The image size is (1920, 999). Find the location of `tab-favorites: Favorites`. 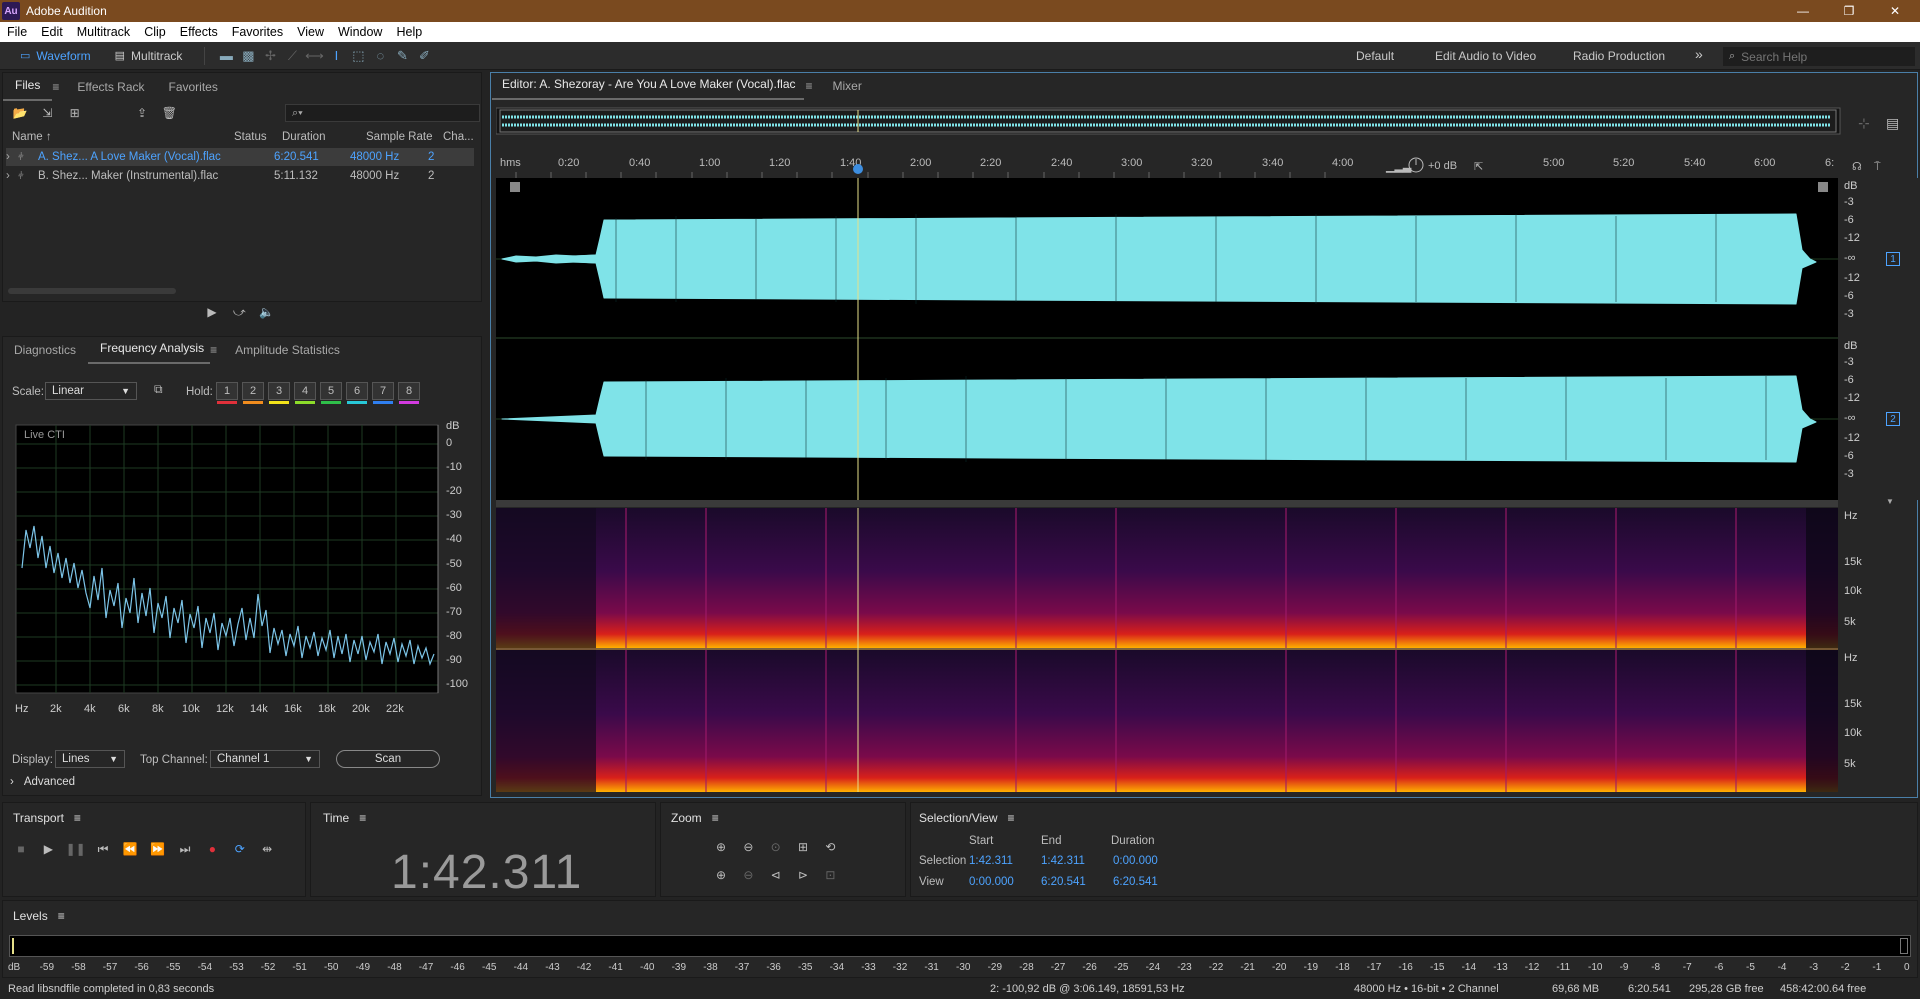

tab-favorites: Favorites is located at coordinates (193, 90).